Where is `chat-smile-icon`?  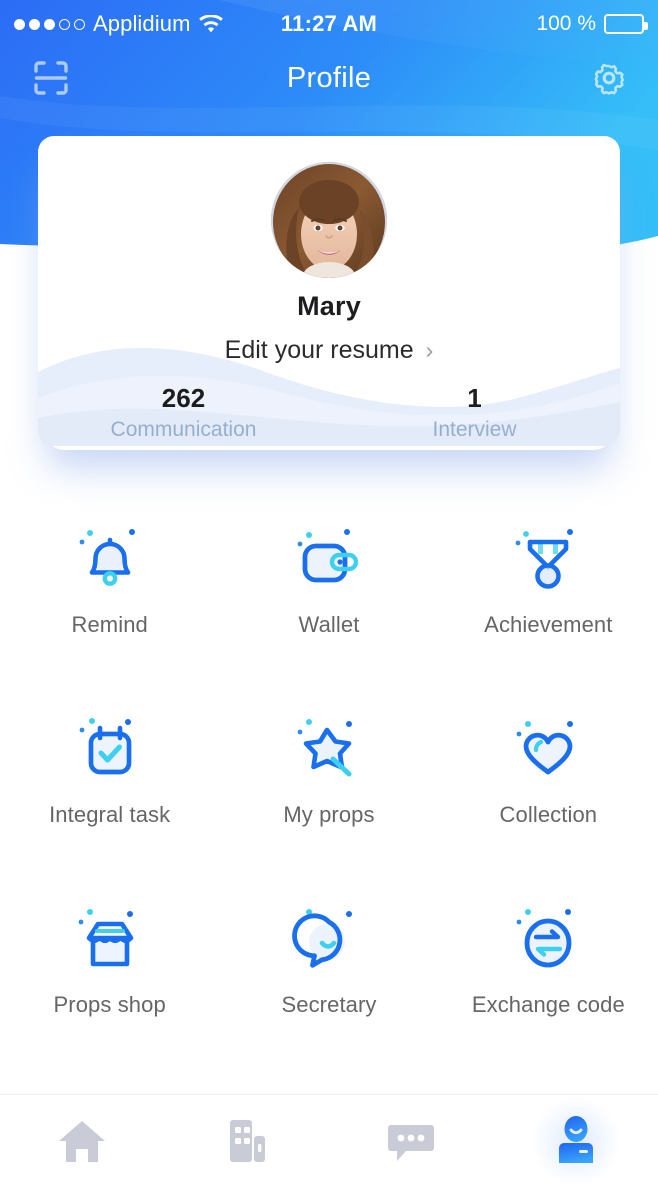 chat-smile-icon is located at coordinates (329, 938).